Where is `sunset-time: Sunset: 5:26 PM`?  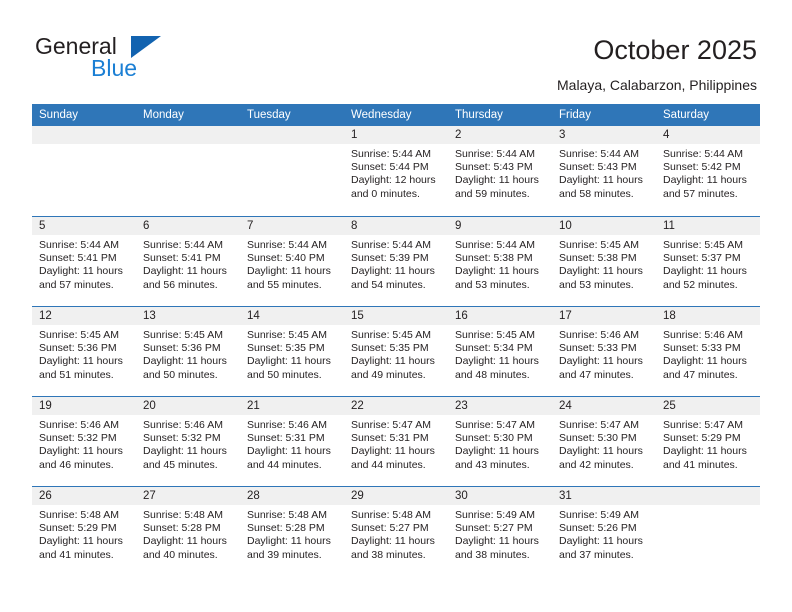
sunset-time: Sunset: 5:26 PM is located at coordinates (598, 528).